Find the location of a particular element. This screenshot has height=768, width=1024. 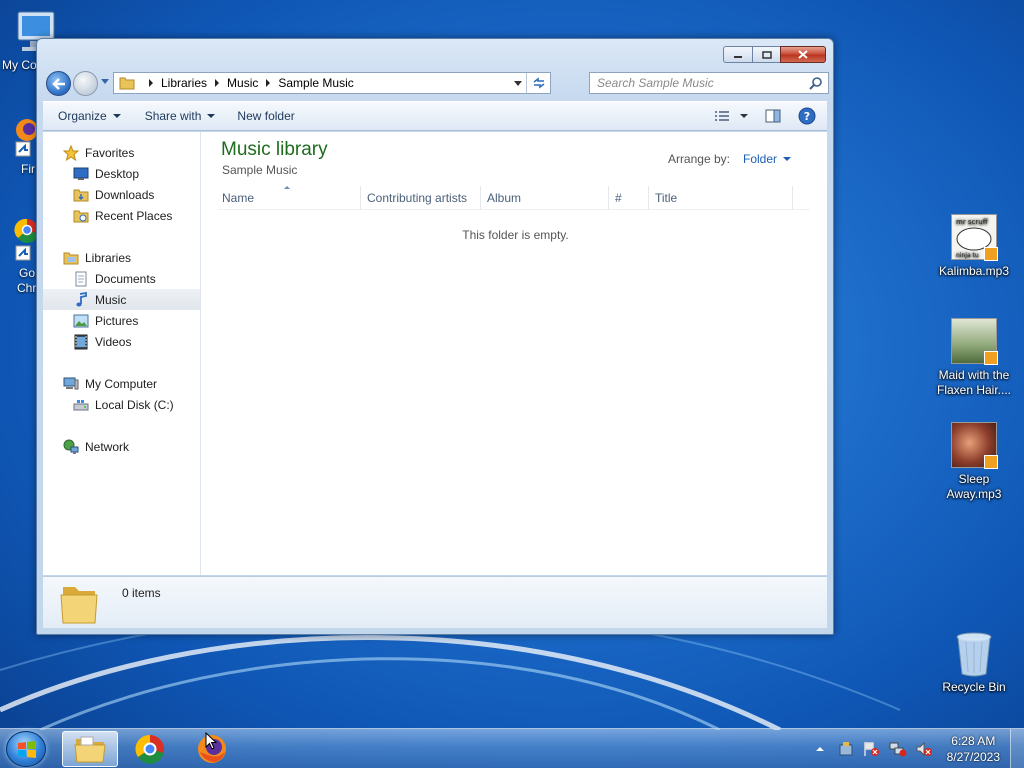

nav-recent-places: Recent Places is located at coordinates (121, 215).